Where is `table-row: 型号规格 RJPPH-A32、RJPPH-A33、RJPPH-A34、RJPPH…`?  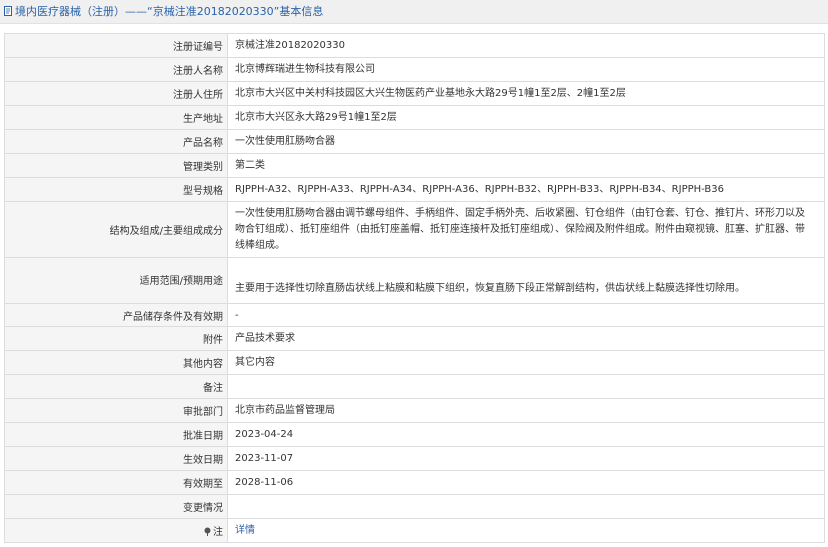
table-row: 型号规格 RJPPH-A32、RJPPH-A33、RJPPH-A34、RJPPH… is located at coordinates (414, 189).